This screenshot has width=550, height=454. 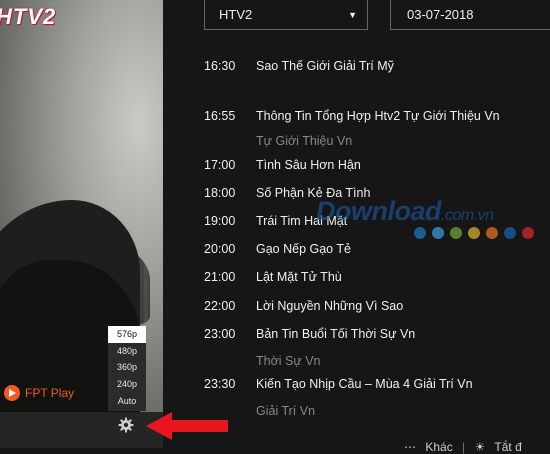 I want to click on watermark-dots, so click(x=474, y=233).